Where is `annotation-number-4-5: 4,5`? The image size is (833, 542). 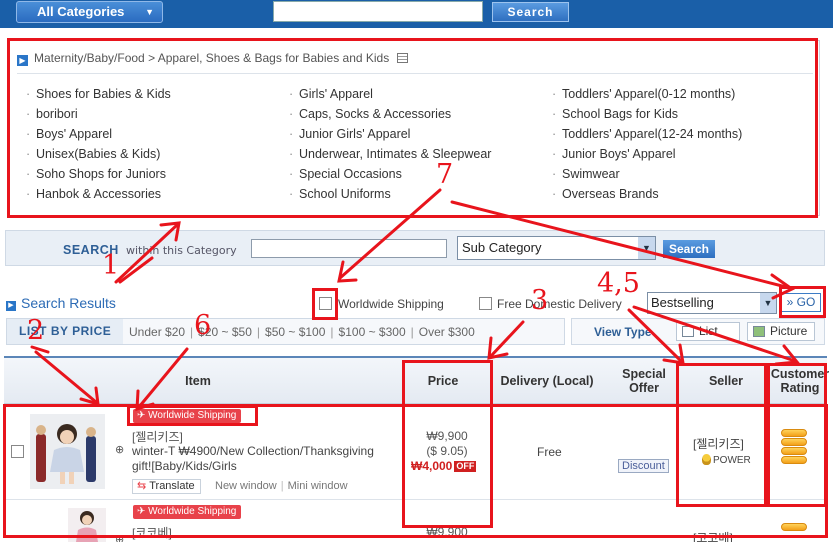 annotation-number-4-5: 4,5 is located at coordinates (618, 283).